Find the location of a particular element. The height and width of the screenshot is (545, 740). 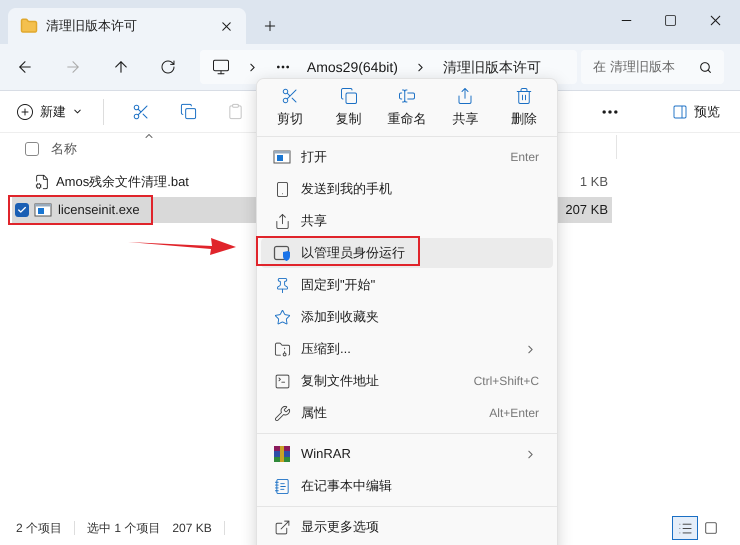

file-size: 207 KB is located at coordinates (586, 210).